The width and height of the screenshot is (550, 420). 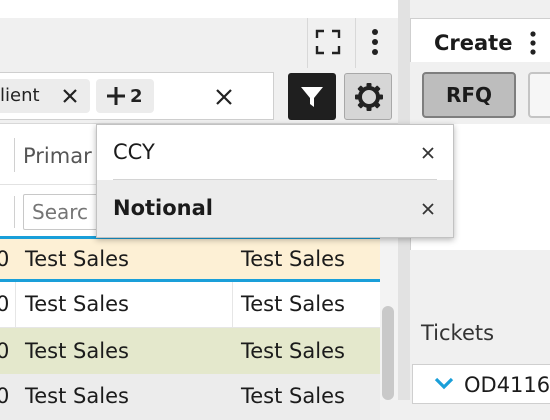 I want to click on filter-chip-client-label: lient, so click(x=20, y=95).